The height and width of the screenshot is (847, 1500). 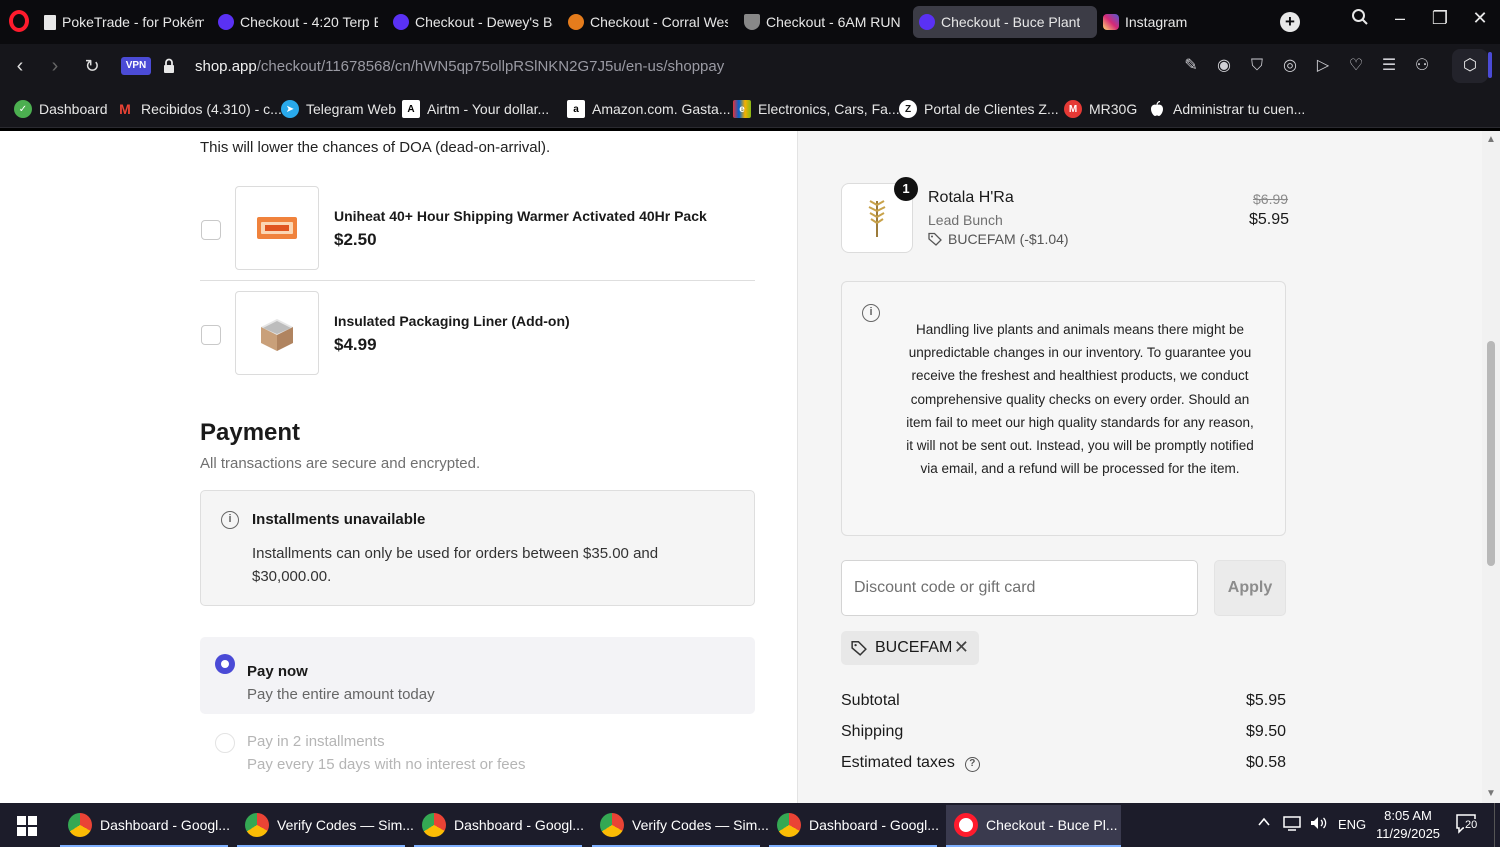 I want to click on heart-icon: ♡, so click(x=1356, y=66).